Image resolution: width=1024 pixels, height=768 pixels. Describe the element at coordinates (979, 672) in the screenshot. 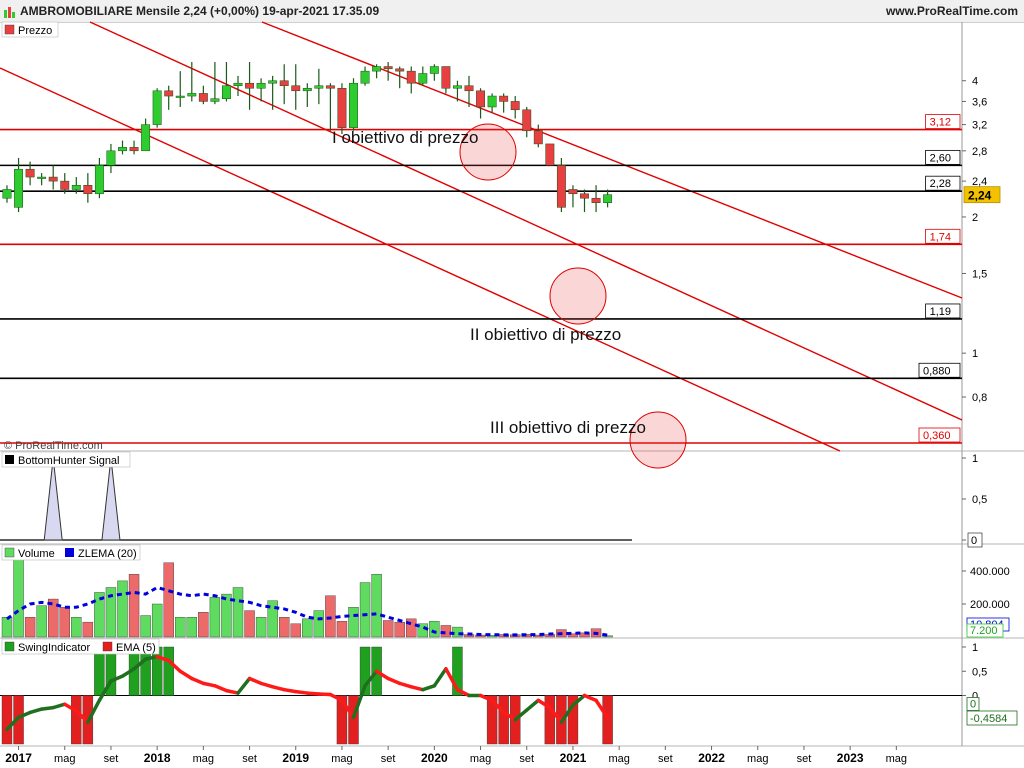

I see `swing-y-tick-label: 0,5` at that location.